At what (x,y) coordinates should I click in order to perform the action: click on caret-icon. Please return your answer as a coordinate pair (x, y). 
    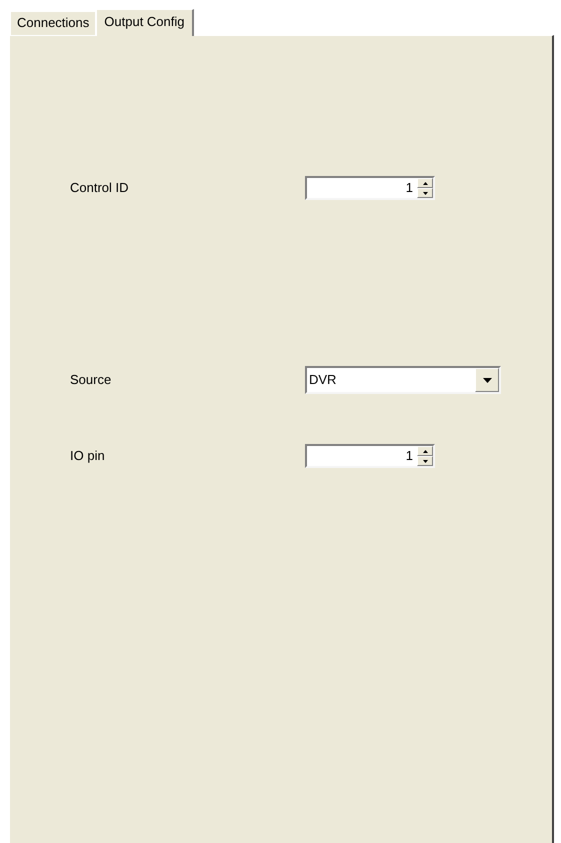
    Looking at the image, I should click on (487, 380).